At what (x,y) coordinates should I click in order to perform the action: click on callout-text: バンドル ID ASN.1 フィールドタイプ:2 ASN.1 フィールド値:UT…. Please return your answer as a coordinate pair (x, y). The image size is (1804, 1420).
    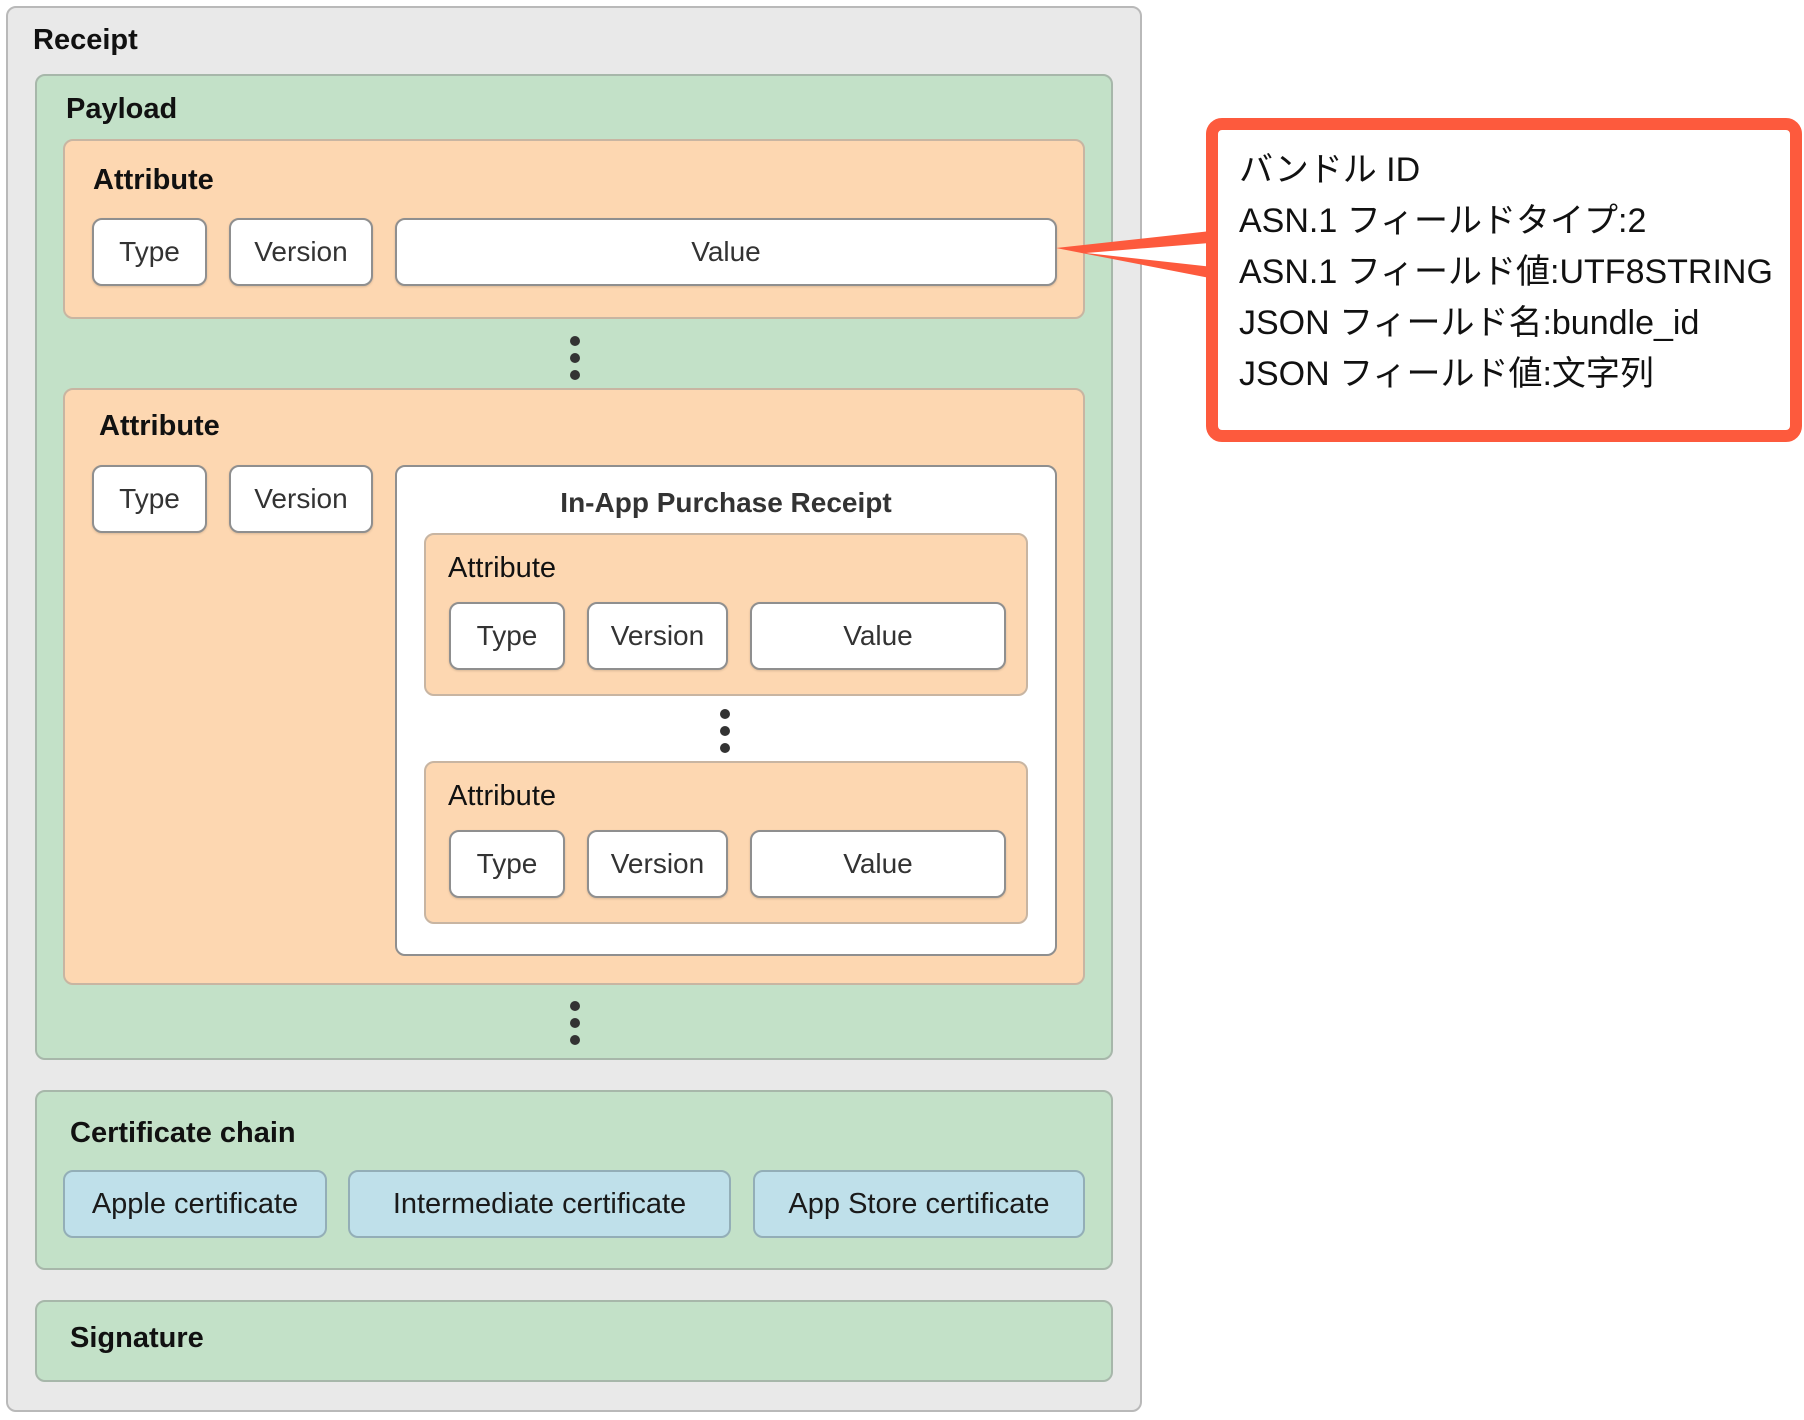
    Looking at the image, I should click on (1506, 272).